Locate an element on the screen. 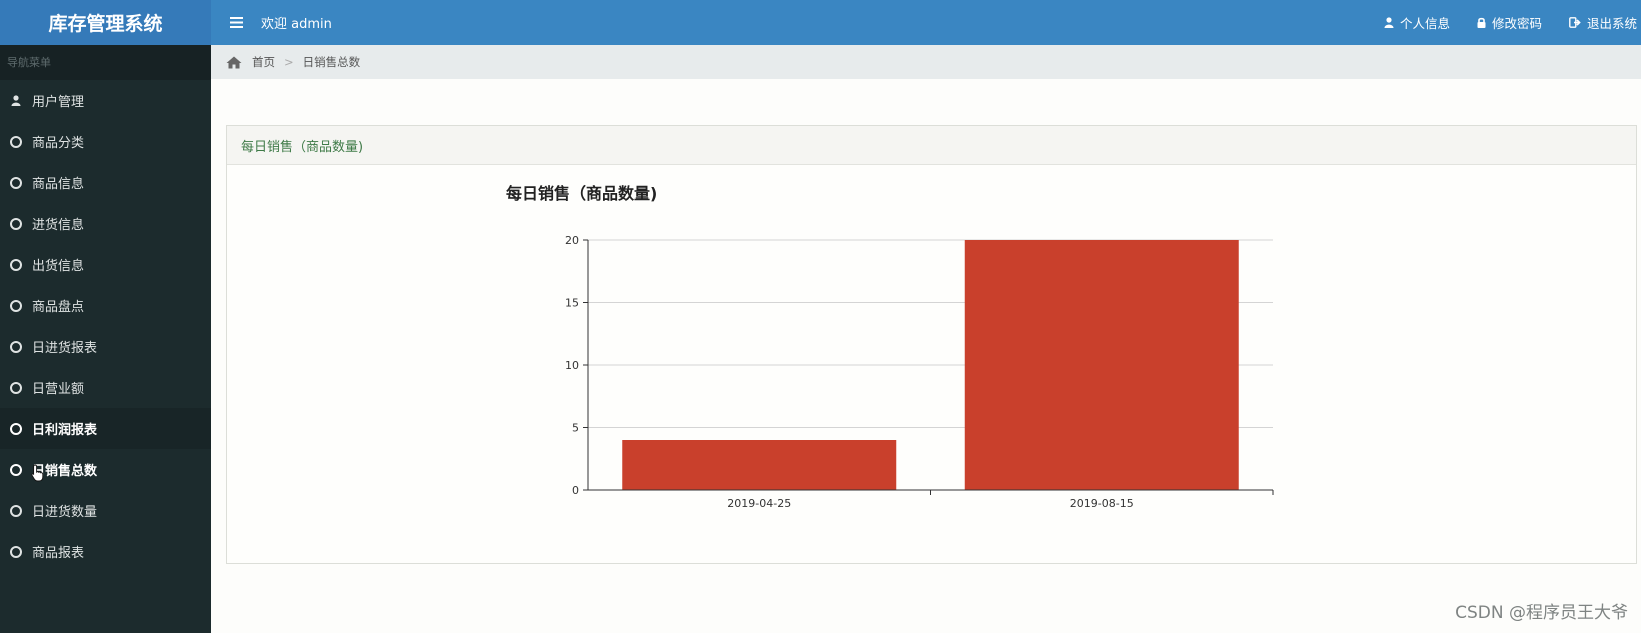 This screenshot has height=633, width=1641. app-title: 库存管理系统 is located at coordinates (105, 22).